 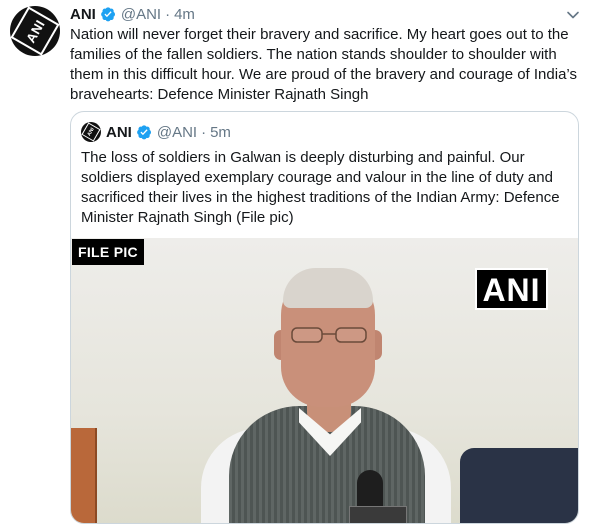 I want to click on photo-door, so click(x=84, y=475).